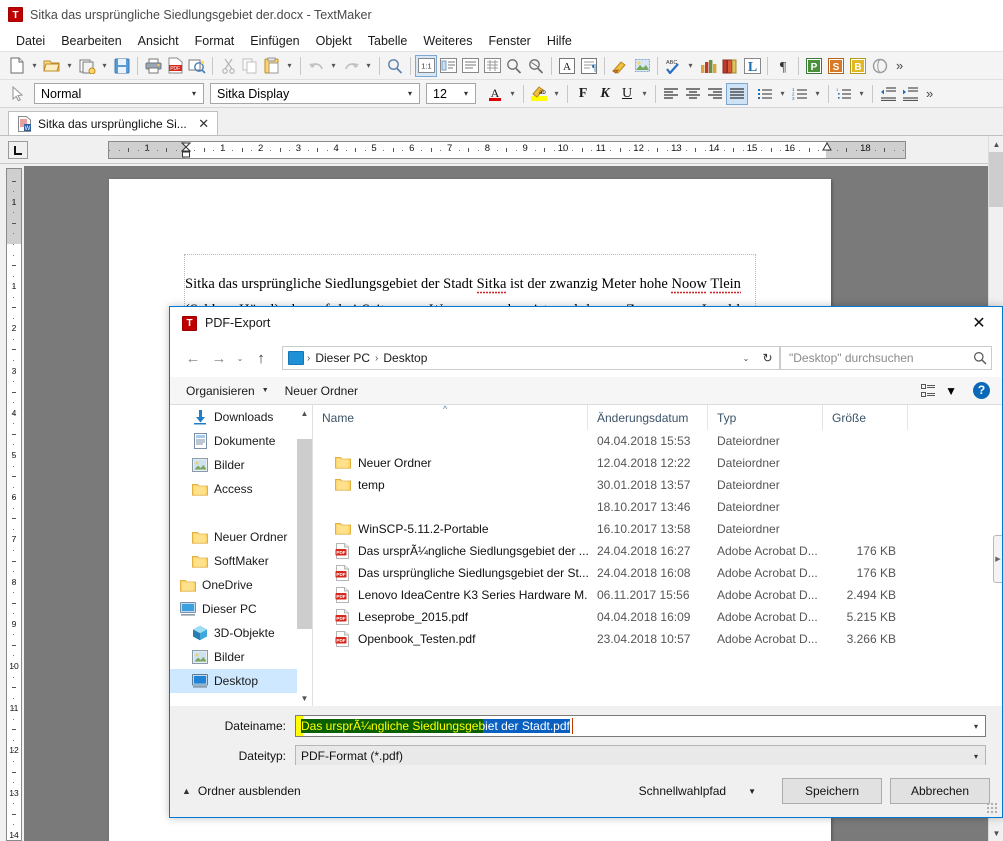  Describe the element at coordinates (34, 66) in the screenshot. I see `new-document-dropdown-icon: ▾` at that location.